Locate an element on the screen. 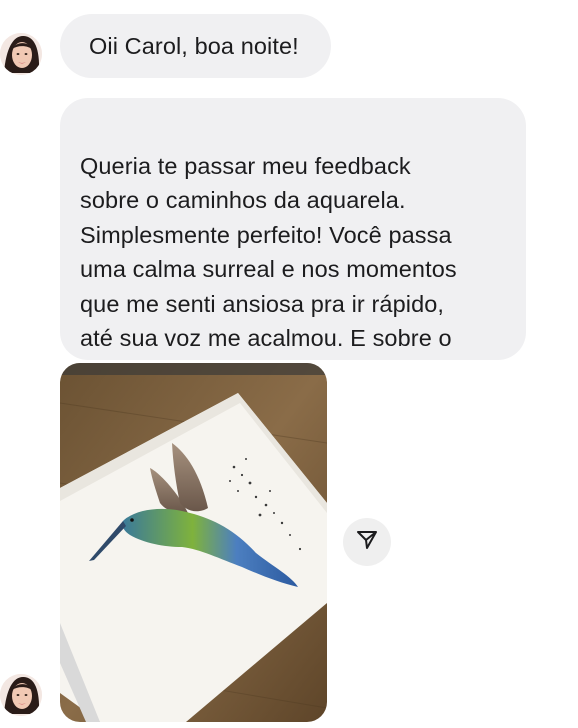 Image resolution: width=578 pixels, height=728 pixels. message-bubble-greeting: Oii Carol, boa noite! is located at coordinates (195, 46).